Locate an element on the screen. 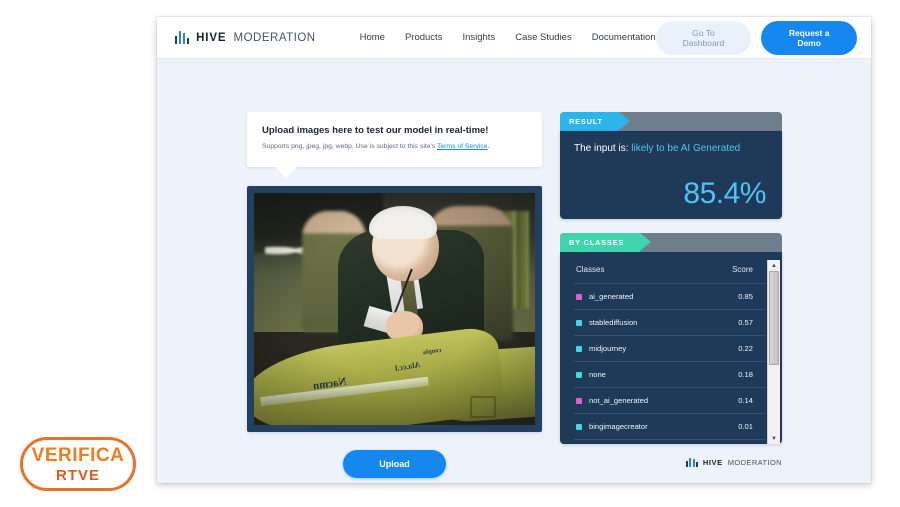  upload-button: Upload is located at coordinates (394, 463).